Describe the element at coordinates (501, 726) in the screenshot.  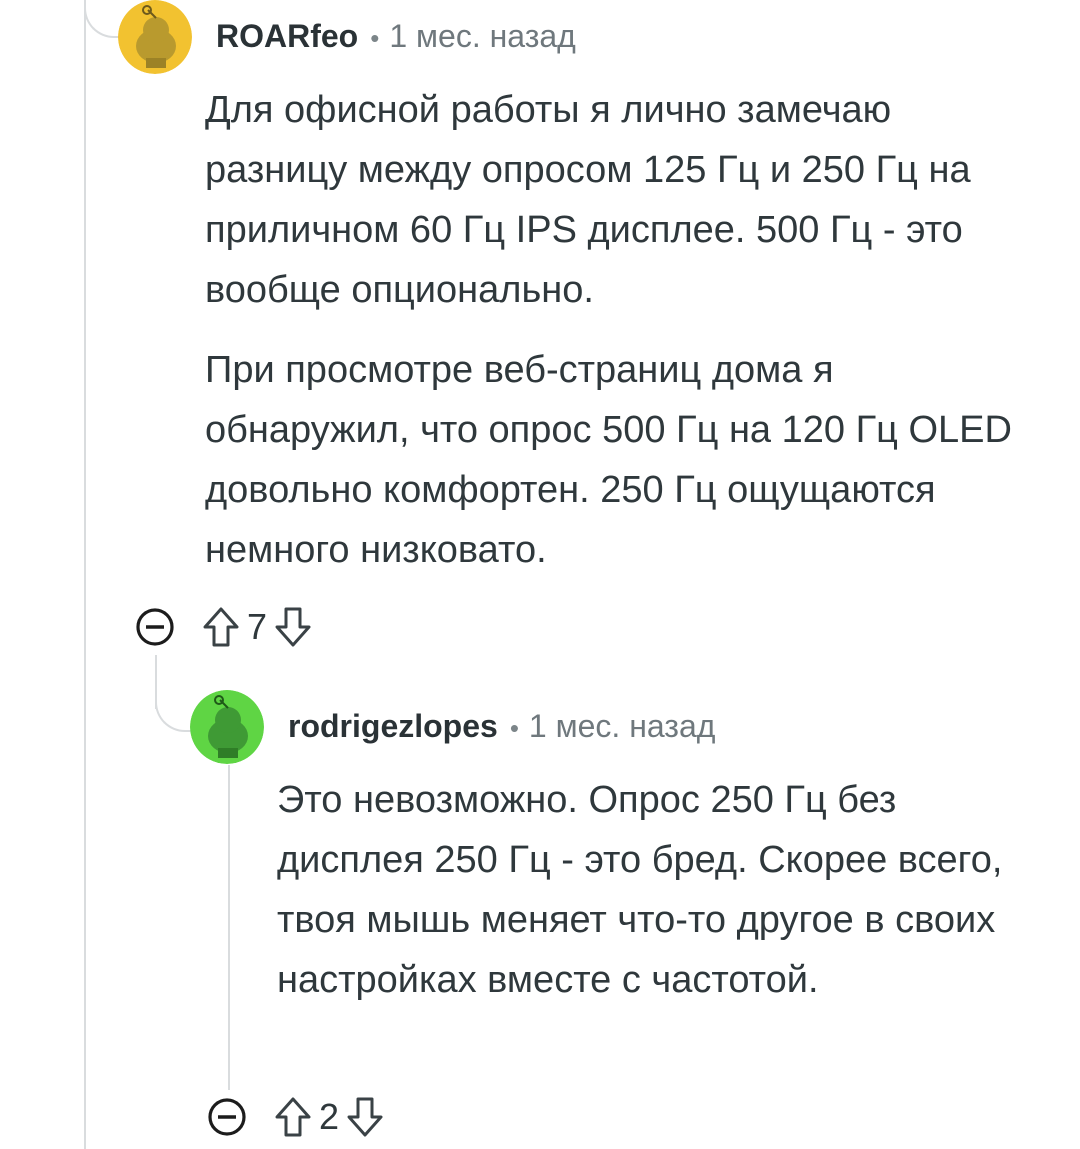
I see `comment-meta: rodrigezlopes • 1 мес. назад` at that location.